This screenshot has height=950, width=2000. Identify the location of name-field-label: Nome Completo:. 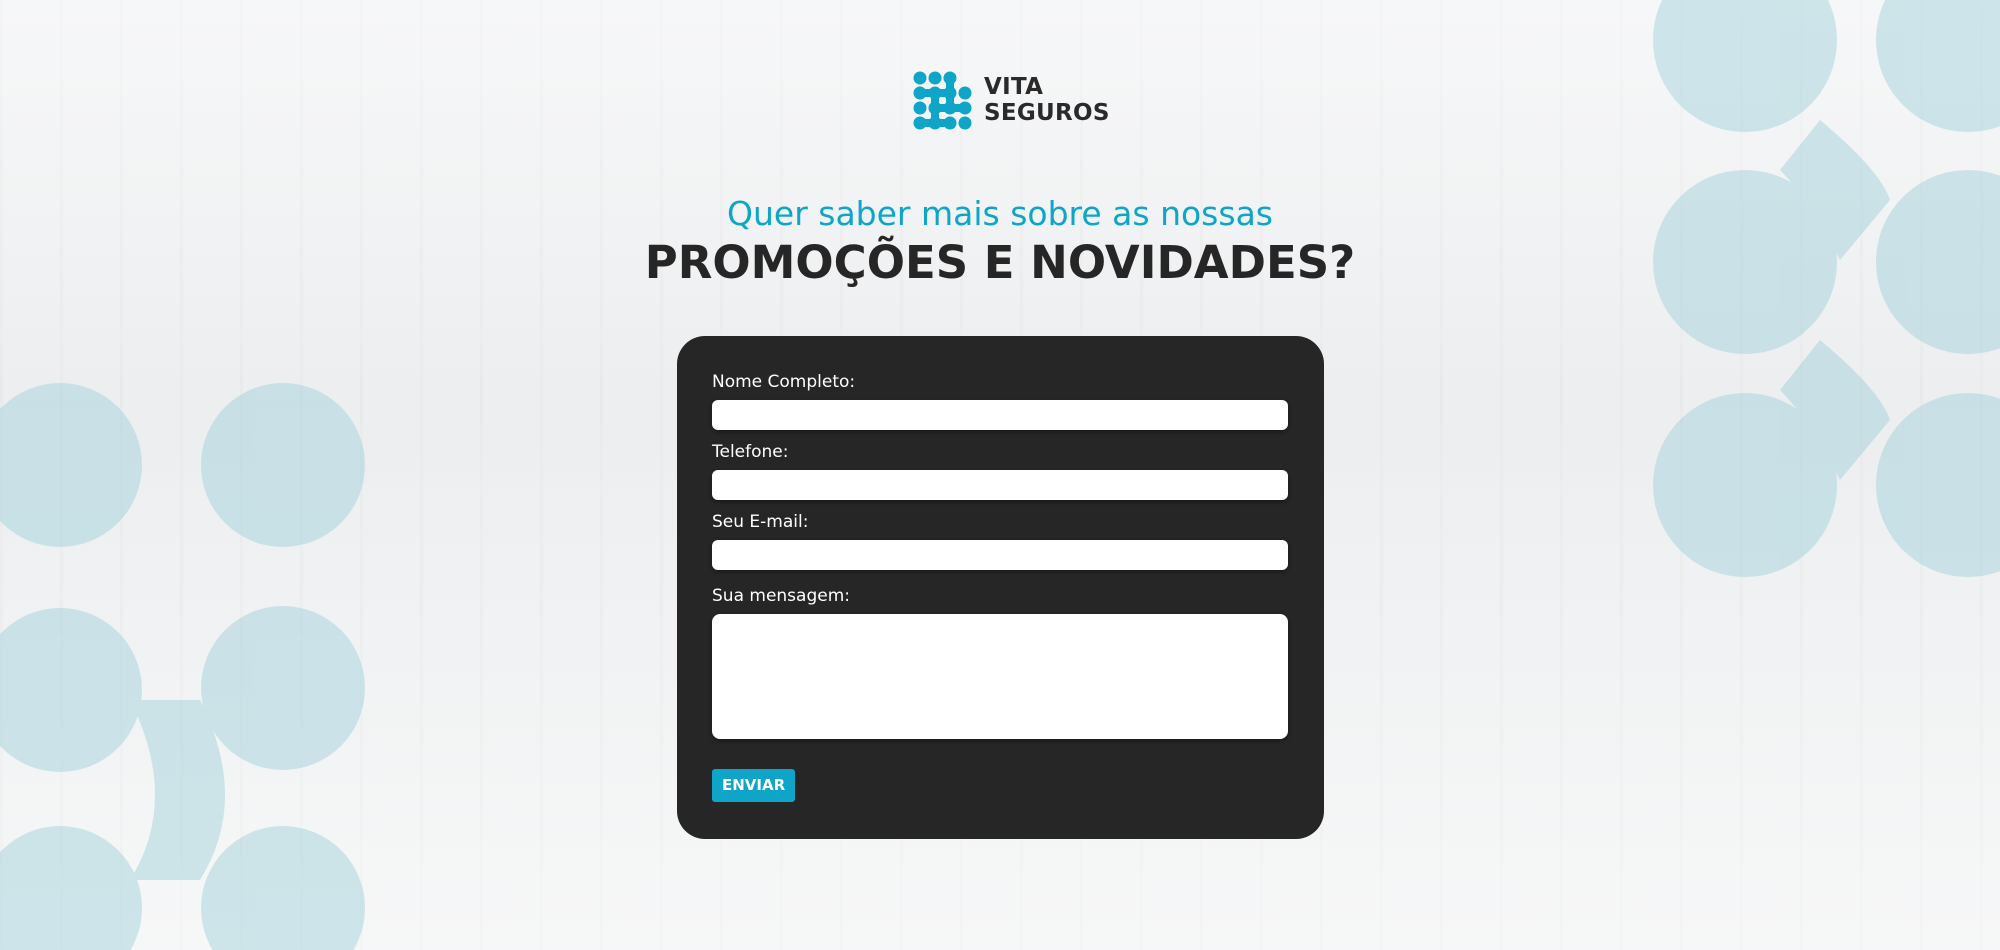
(784, 382).